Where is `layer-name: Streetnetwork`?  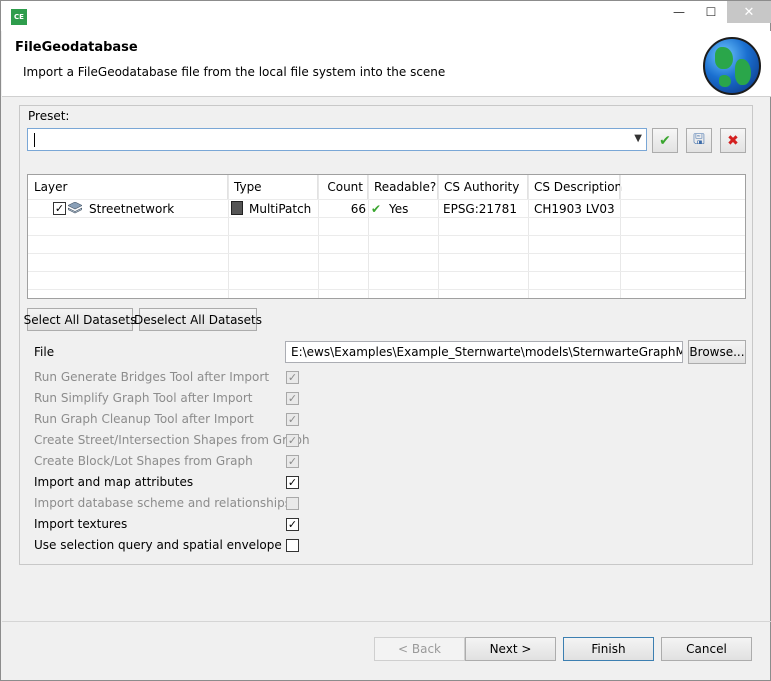
layer-name: Streetnetwork is located at coordinates (132, 209).